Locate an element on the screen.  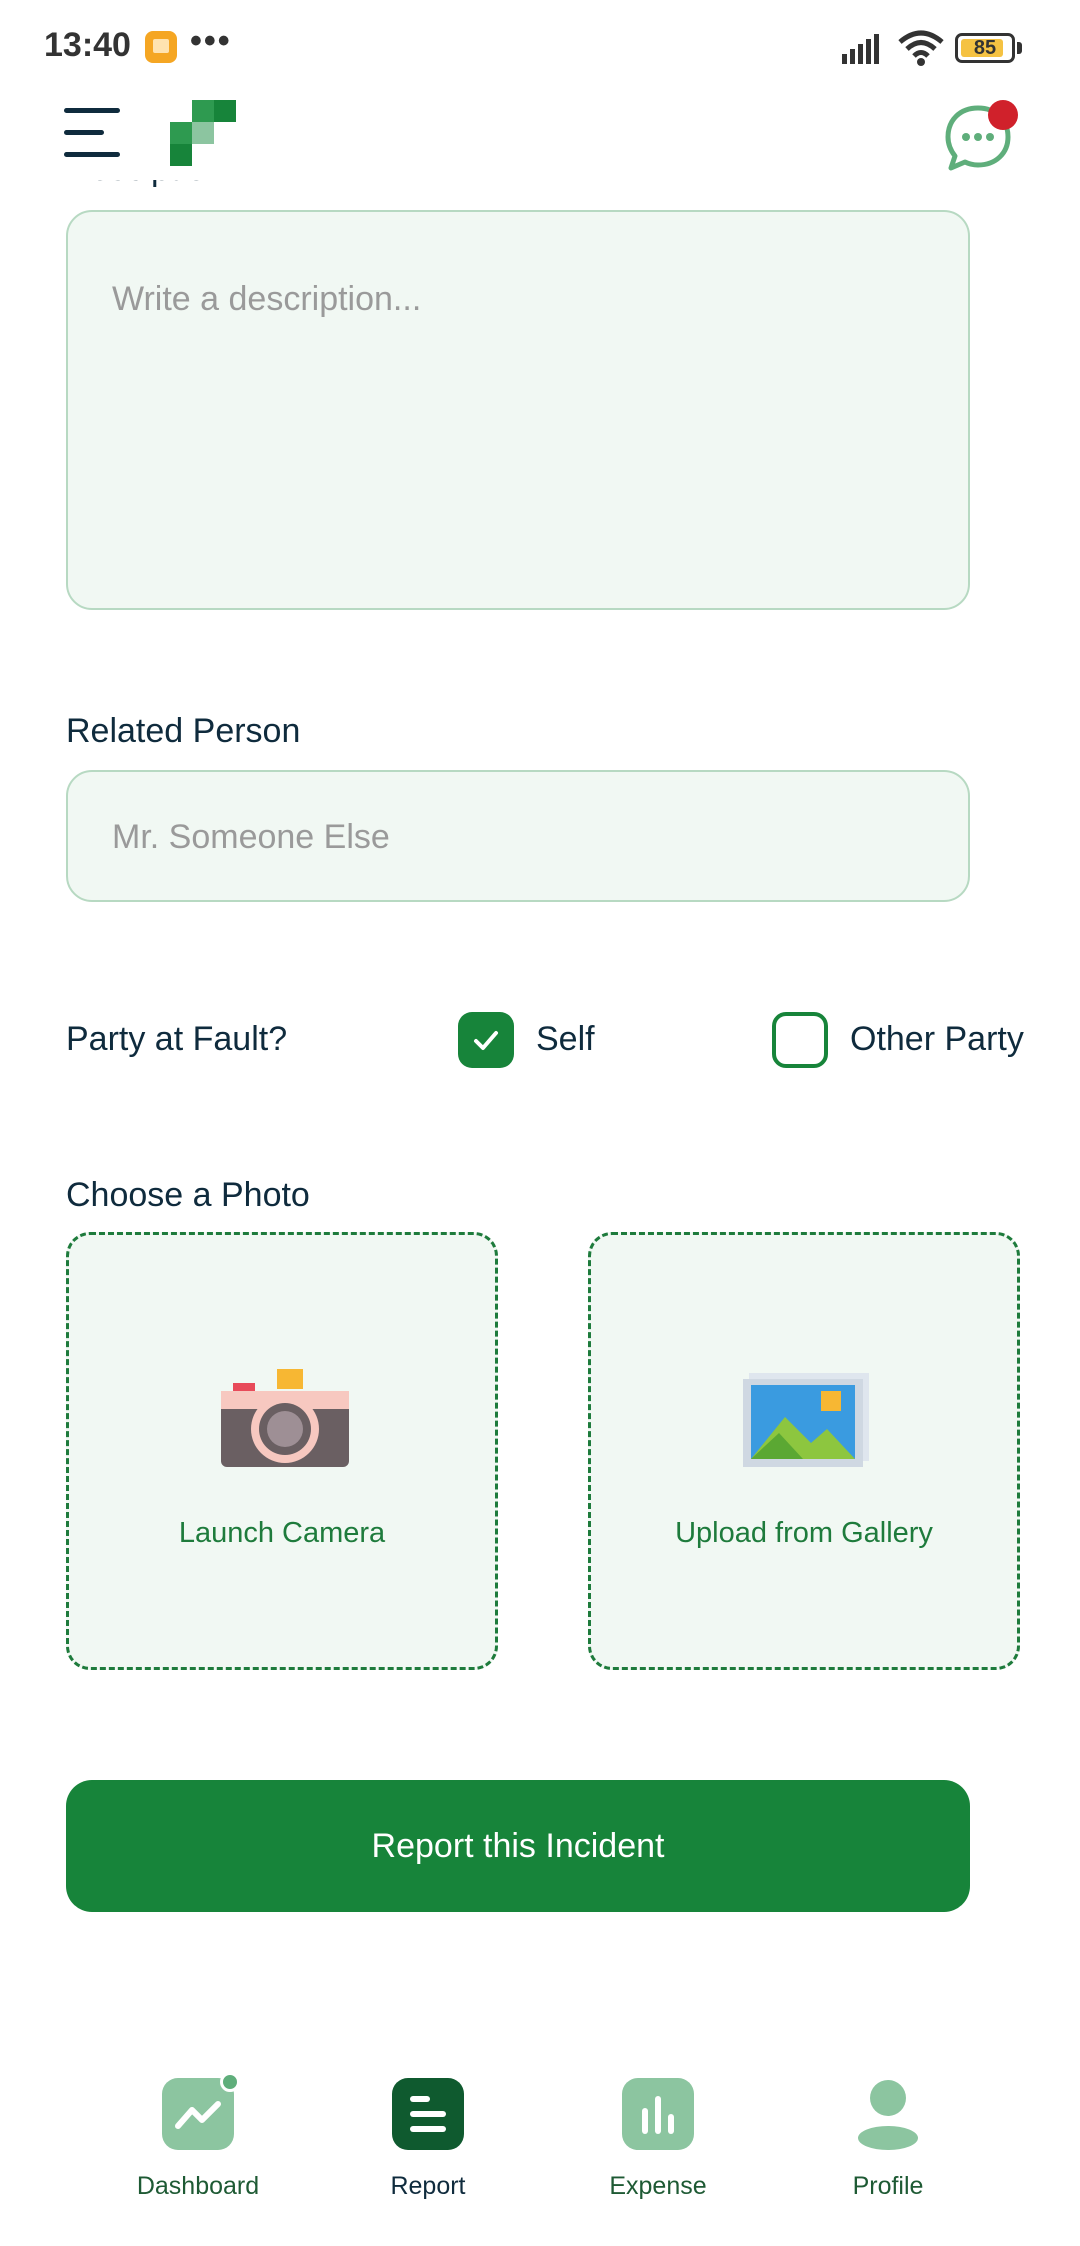
nav-item-report: Report is located at coordinates (428, 2130).